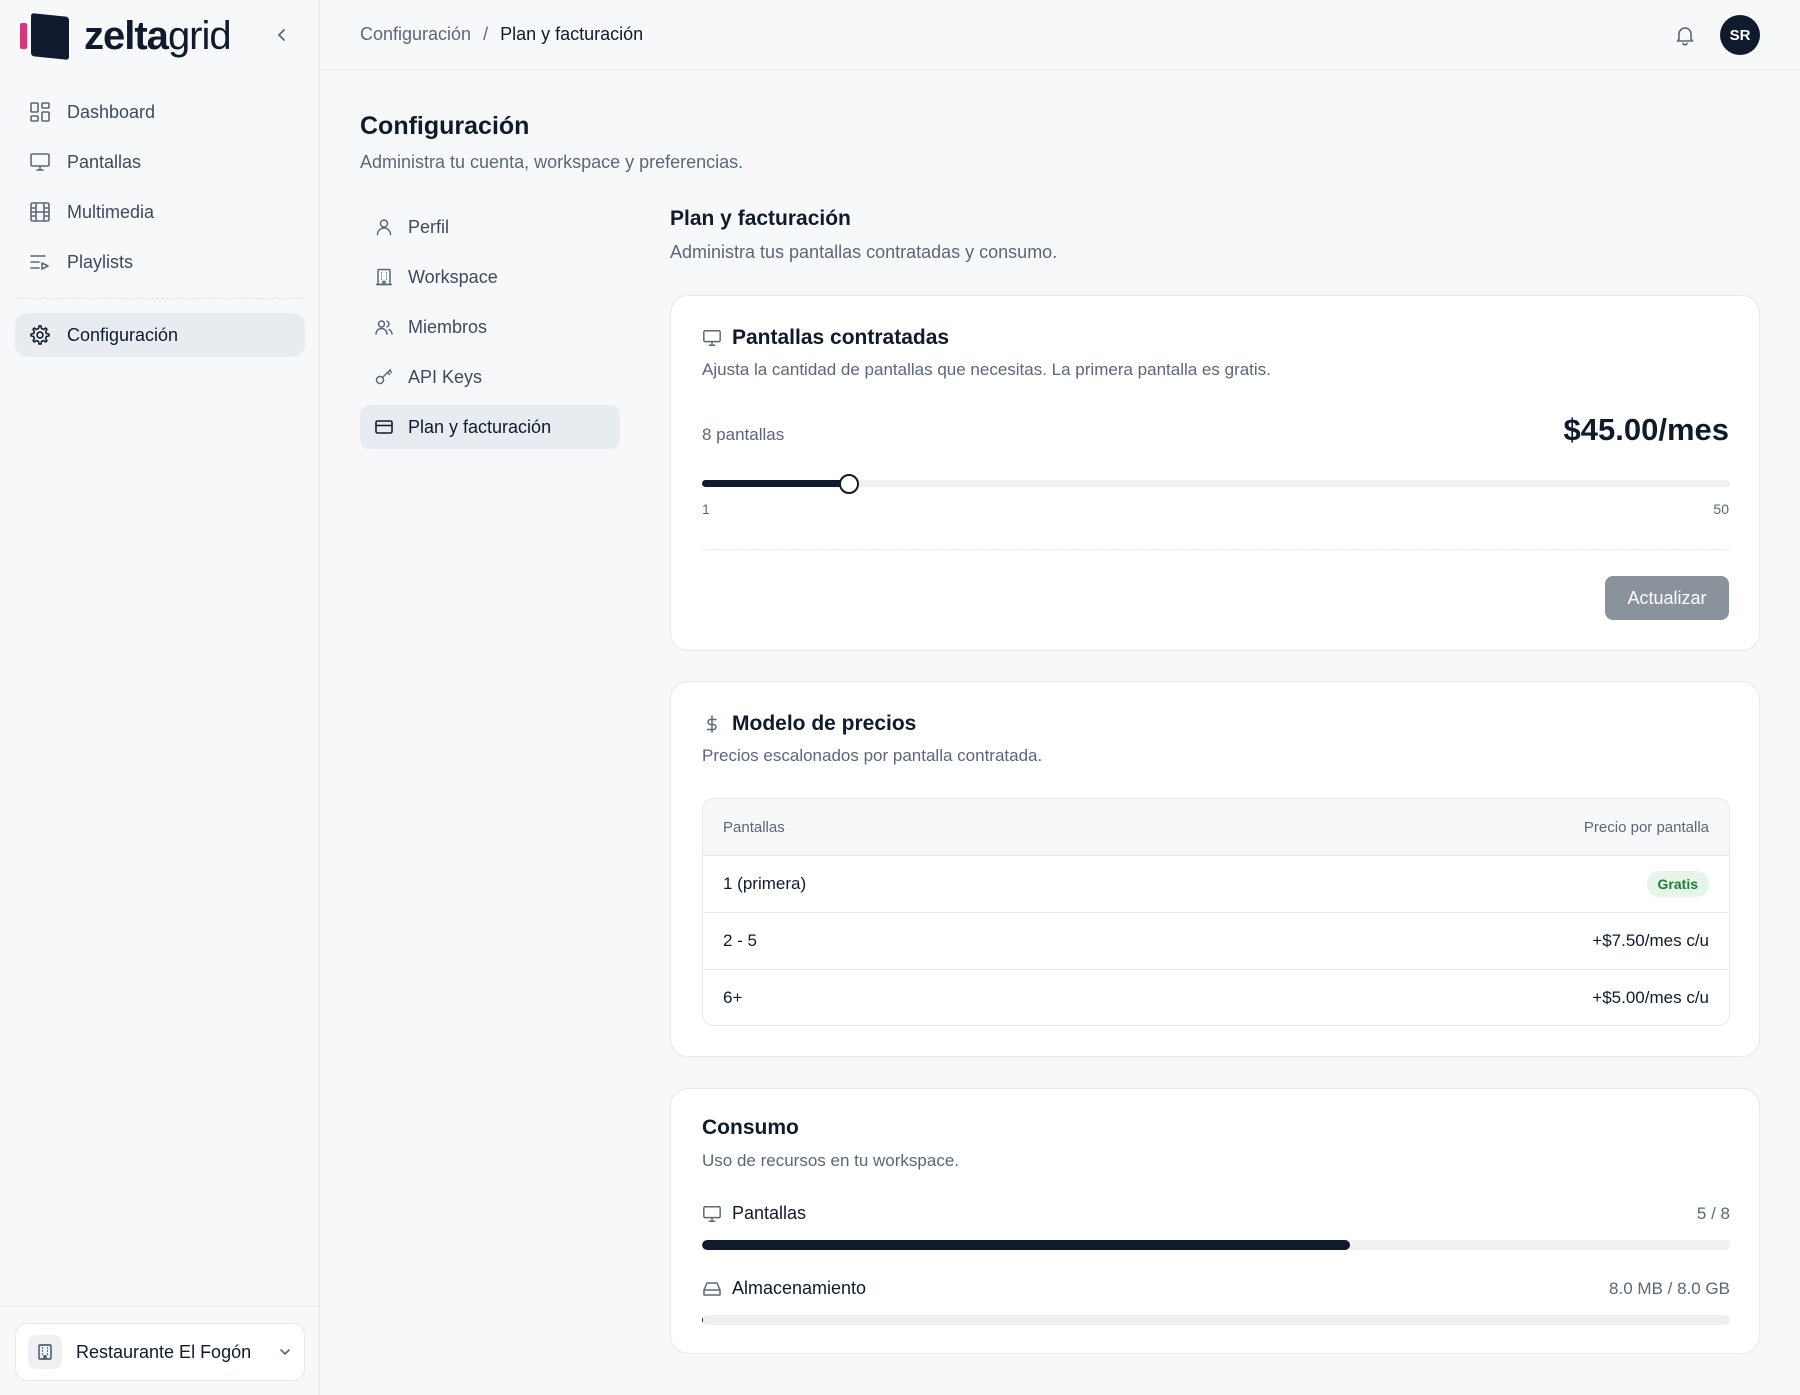 Image resolution: width=1800 pixels, height=1395 pixels. What do you see at coordinates (1216, 884) in the screenshot?
I see `table-row: 1 (primera) Gratis` at bounding box center [1216, 884].